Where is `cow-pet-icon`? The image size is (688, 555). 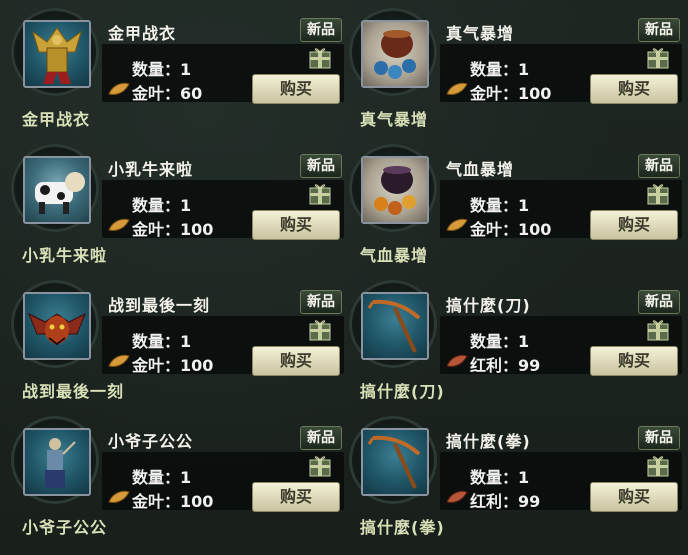 cow-pet-icon is located at coordinates (57, 190).